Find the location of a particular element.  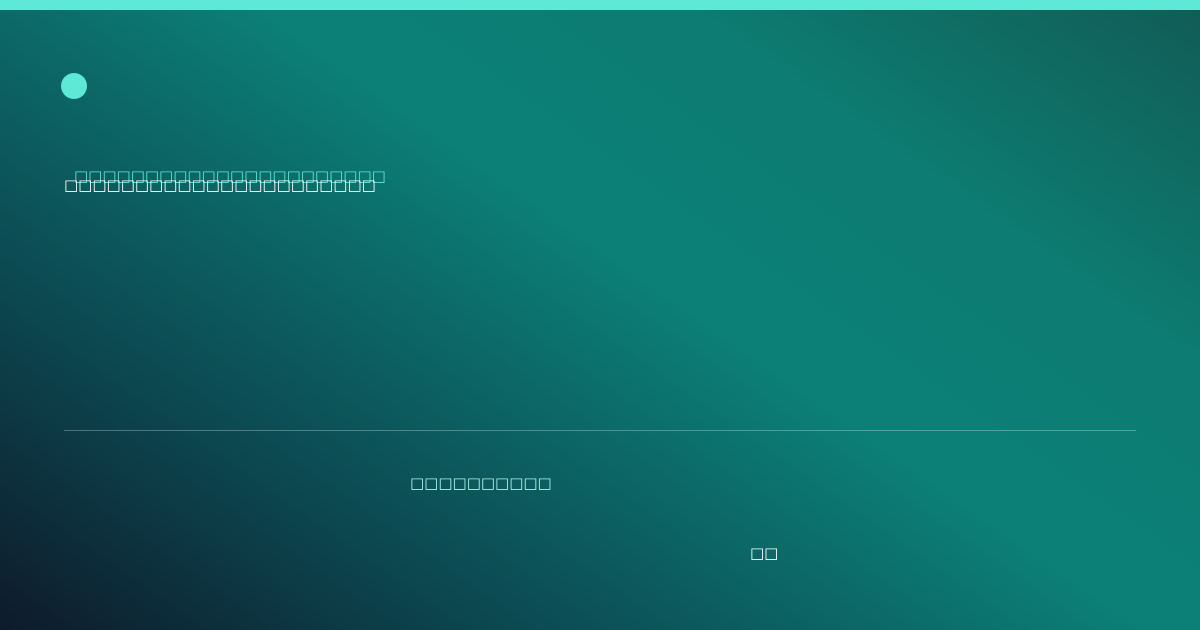

circle-logo-icon is located at coordinates (74, 86).